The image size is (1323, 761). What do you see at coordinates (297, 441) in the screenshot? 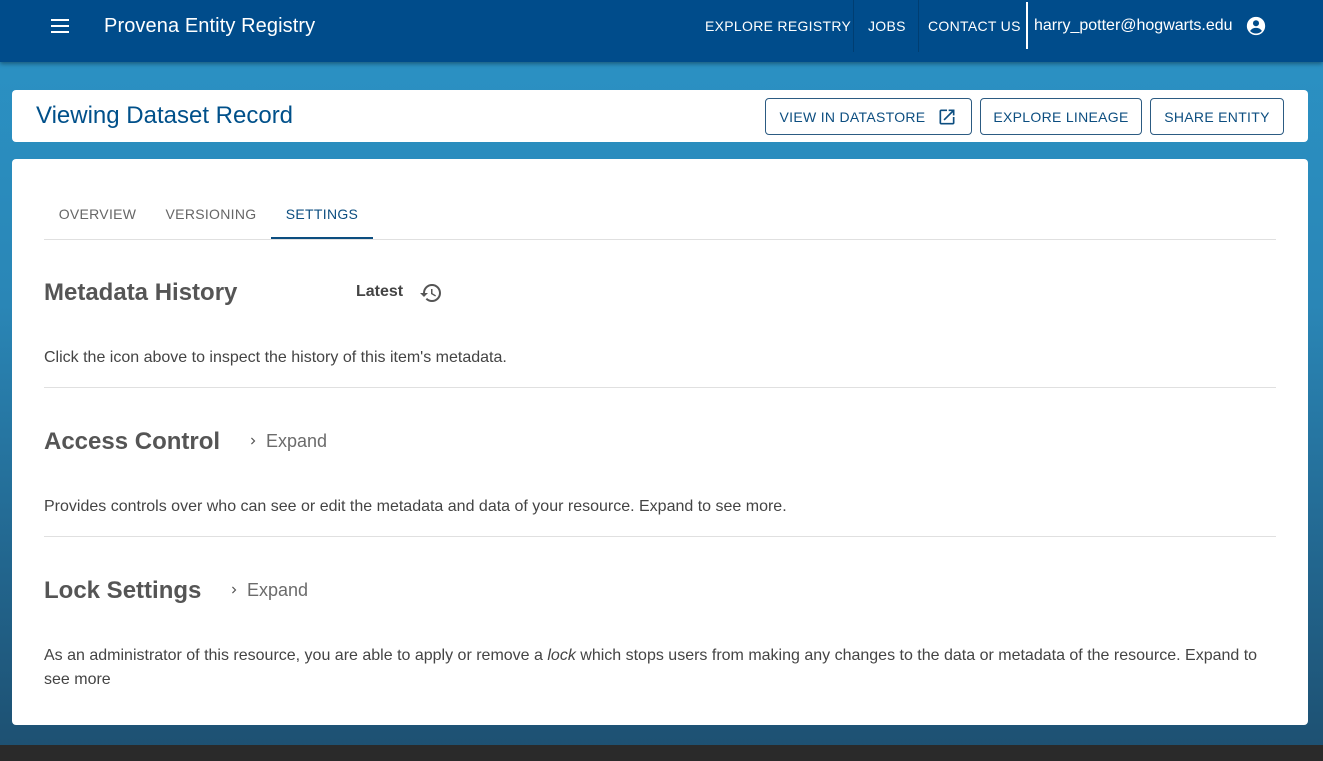
I see `access-control-expand-label: Expand` at bounding box center [297, 441].